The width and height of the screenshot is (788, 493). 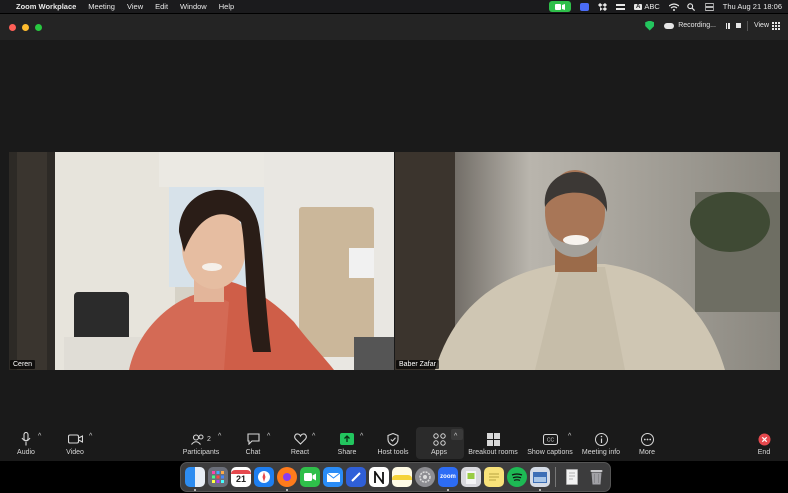 I want to click on react-button: React, so click(x=300, y=433).